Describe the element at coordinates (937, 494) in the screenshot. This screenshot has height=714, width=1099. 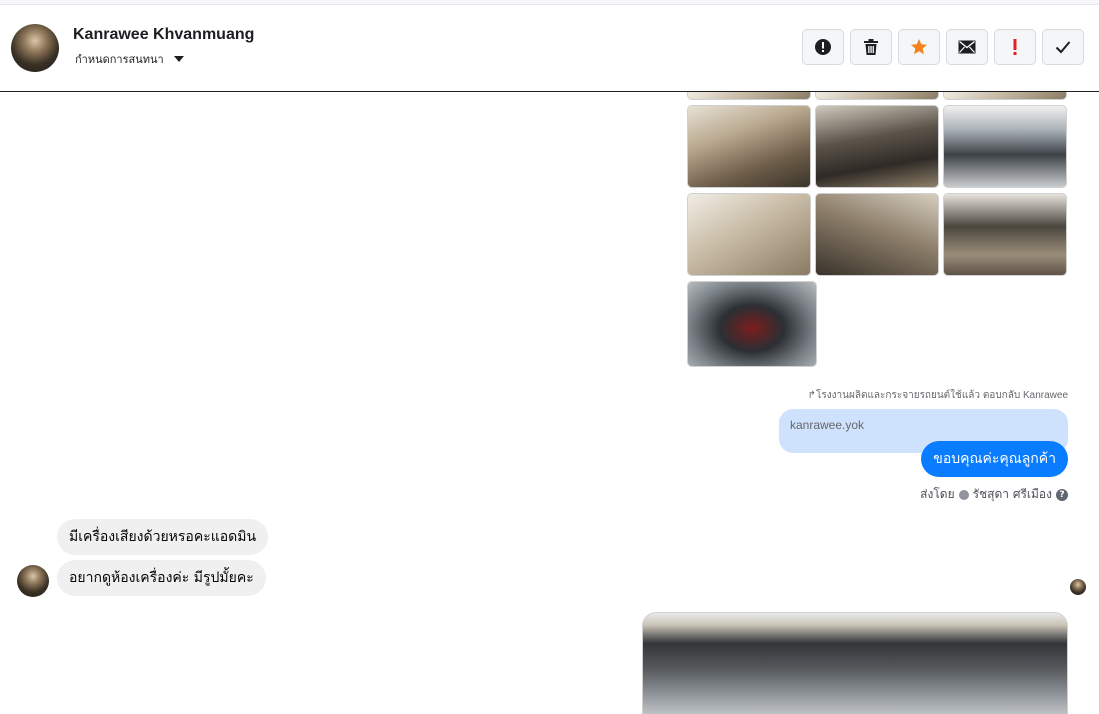
I see `sent-by-prefix: ส่งโดย` at that location.